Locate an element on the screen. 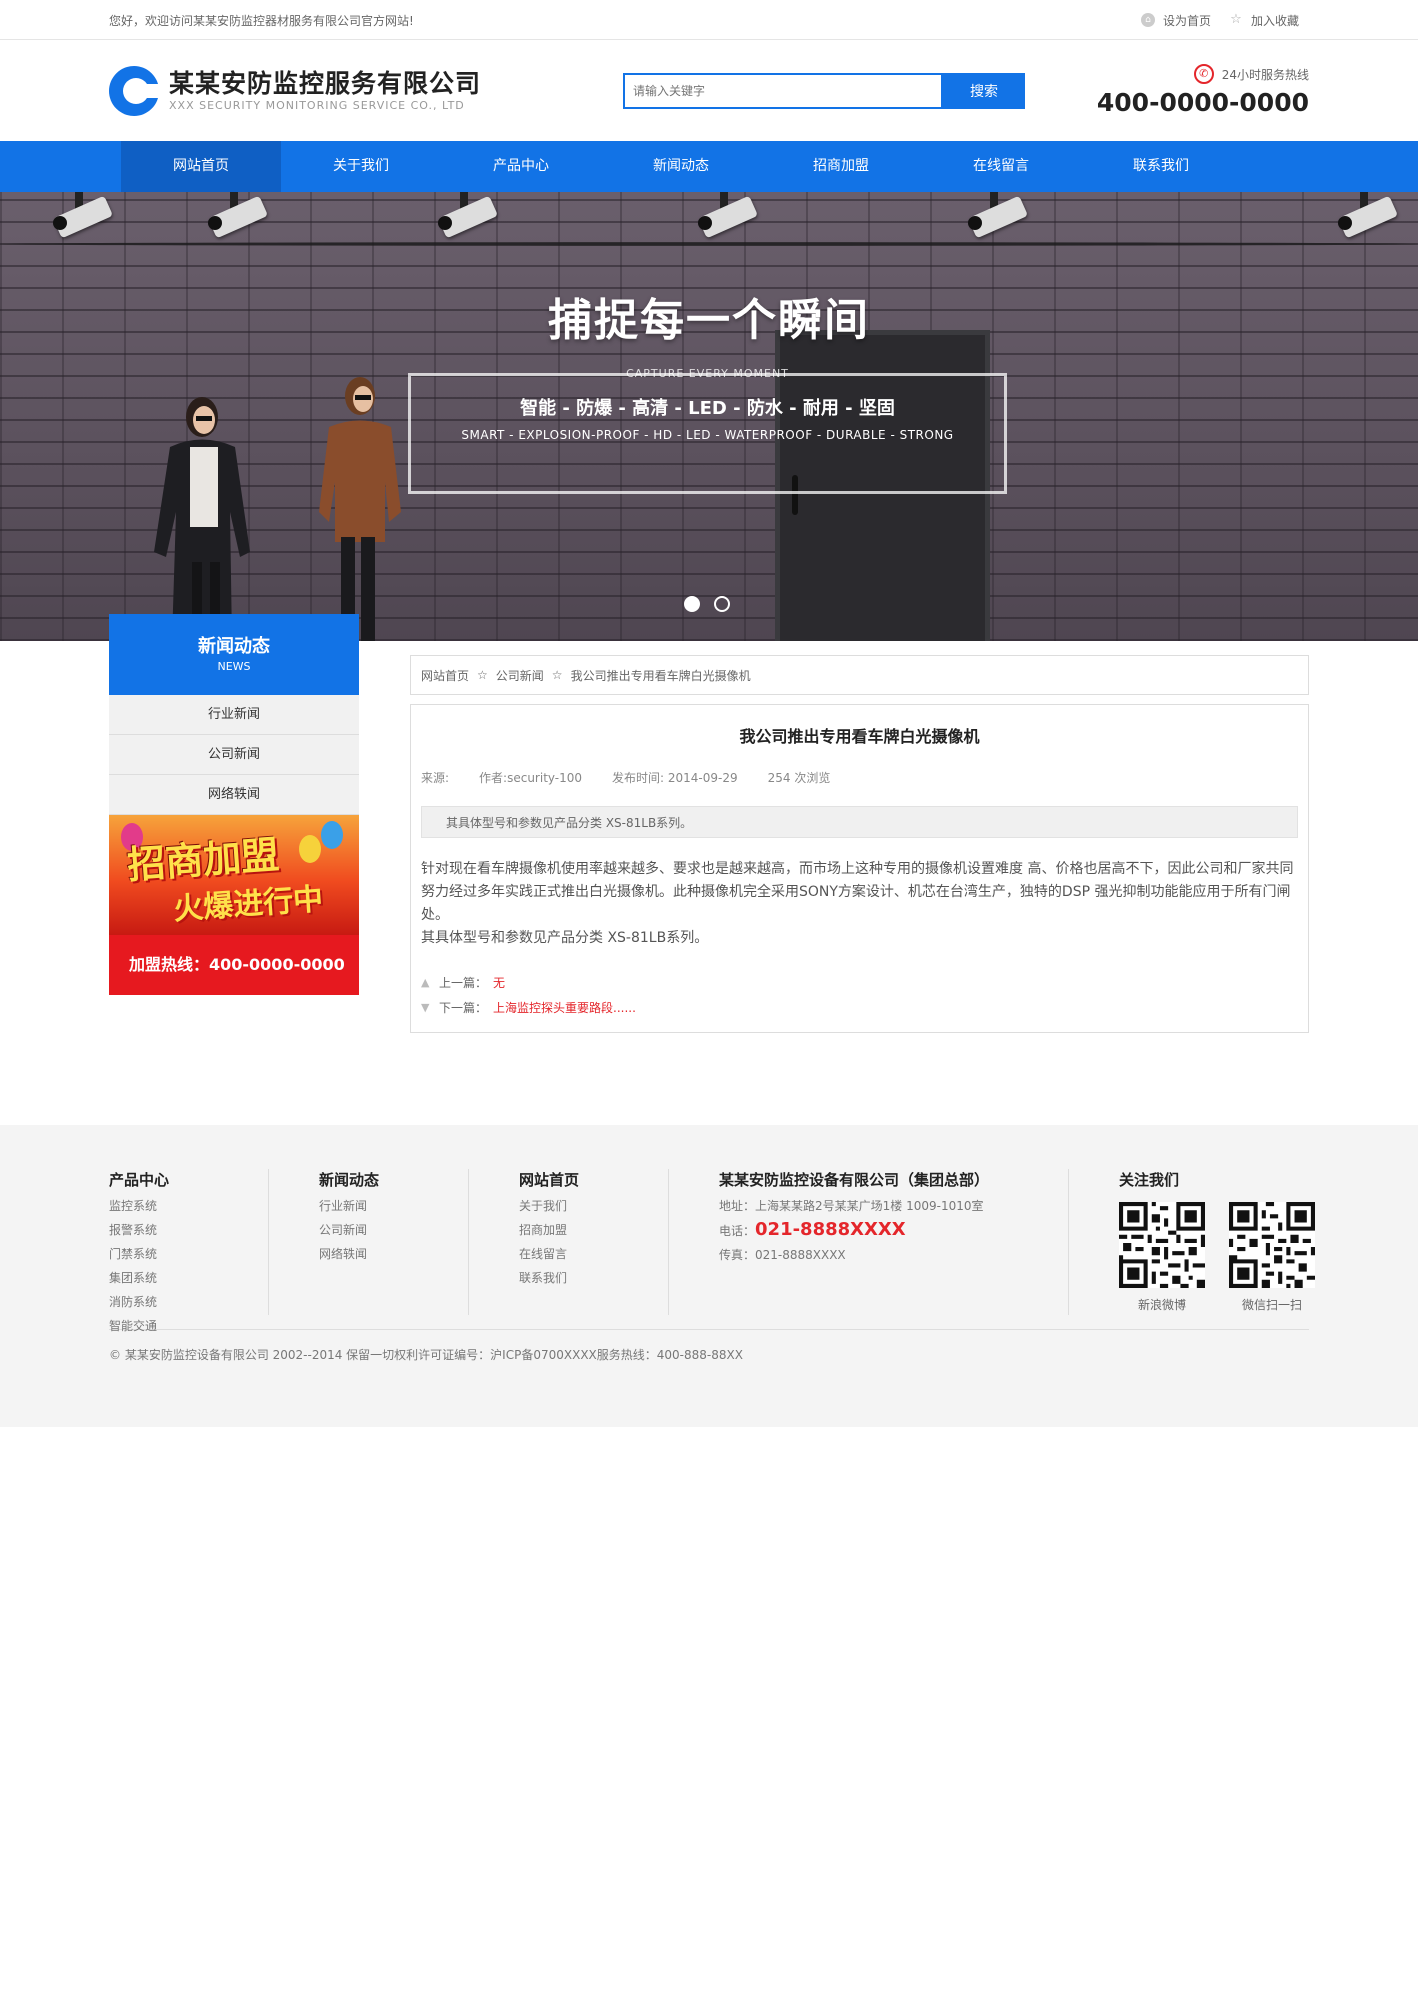  footer-link: 网络轶闻 is located at coordinates (383, 1254).